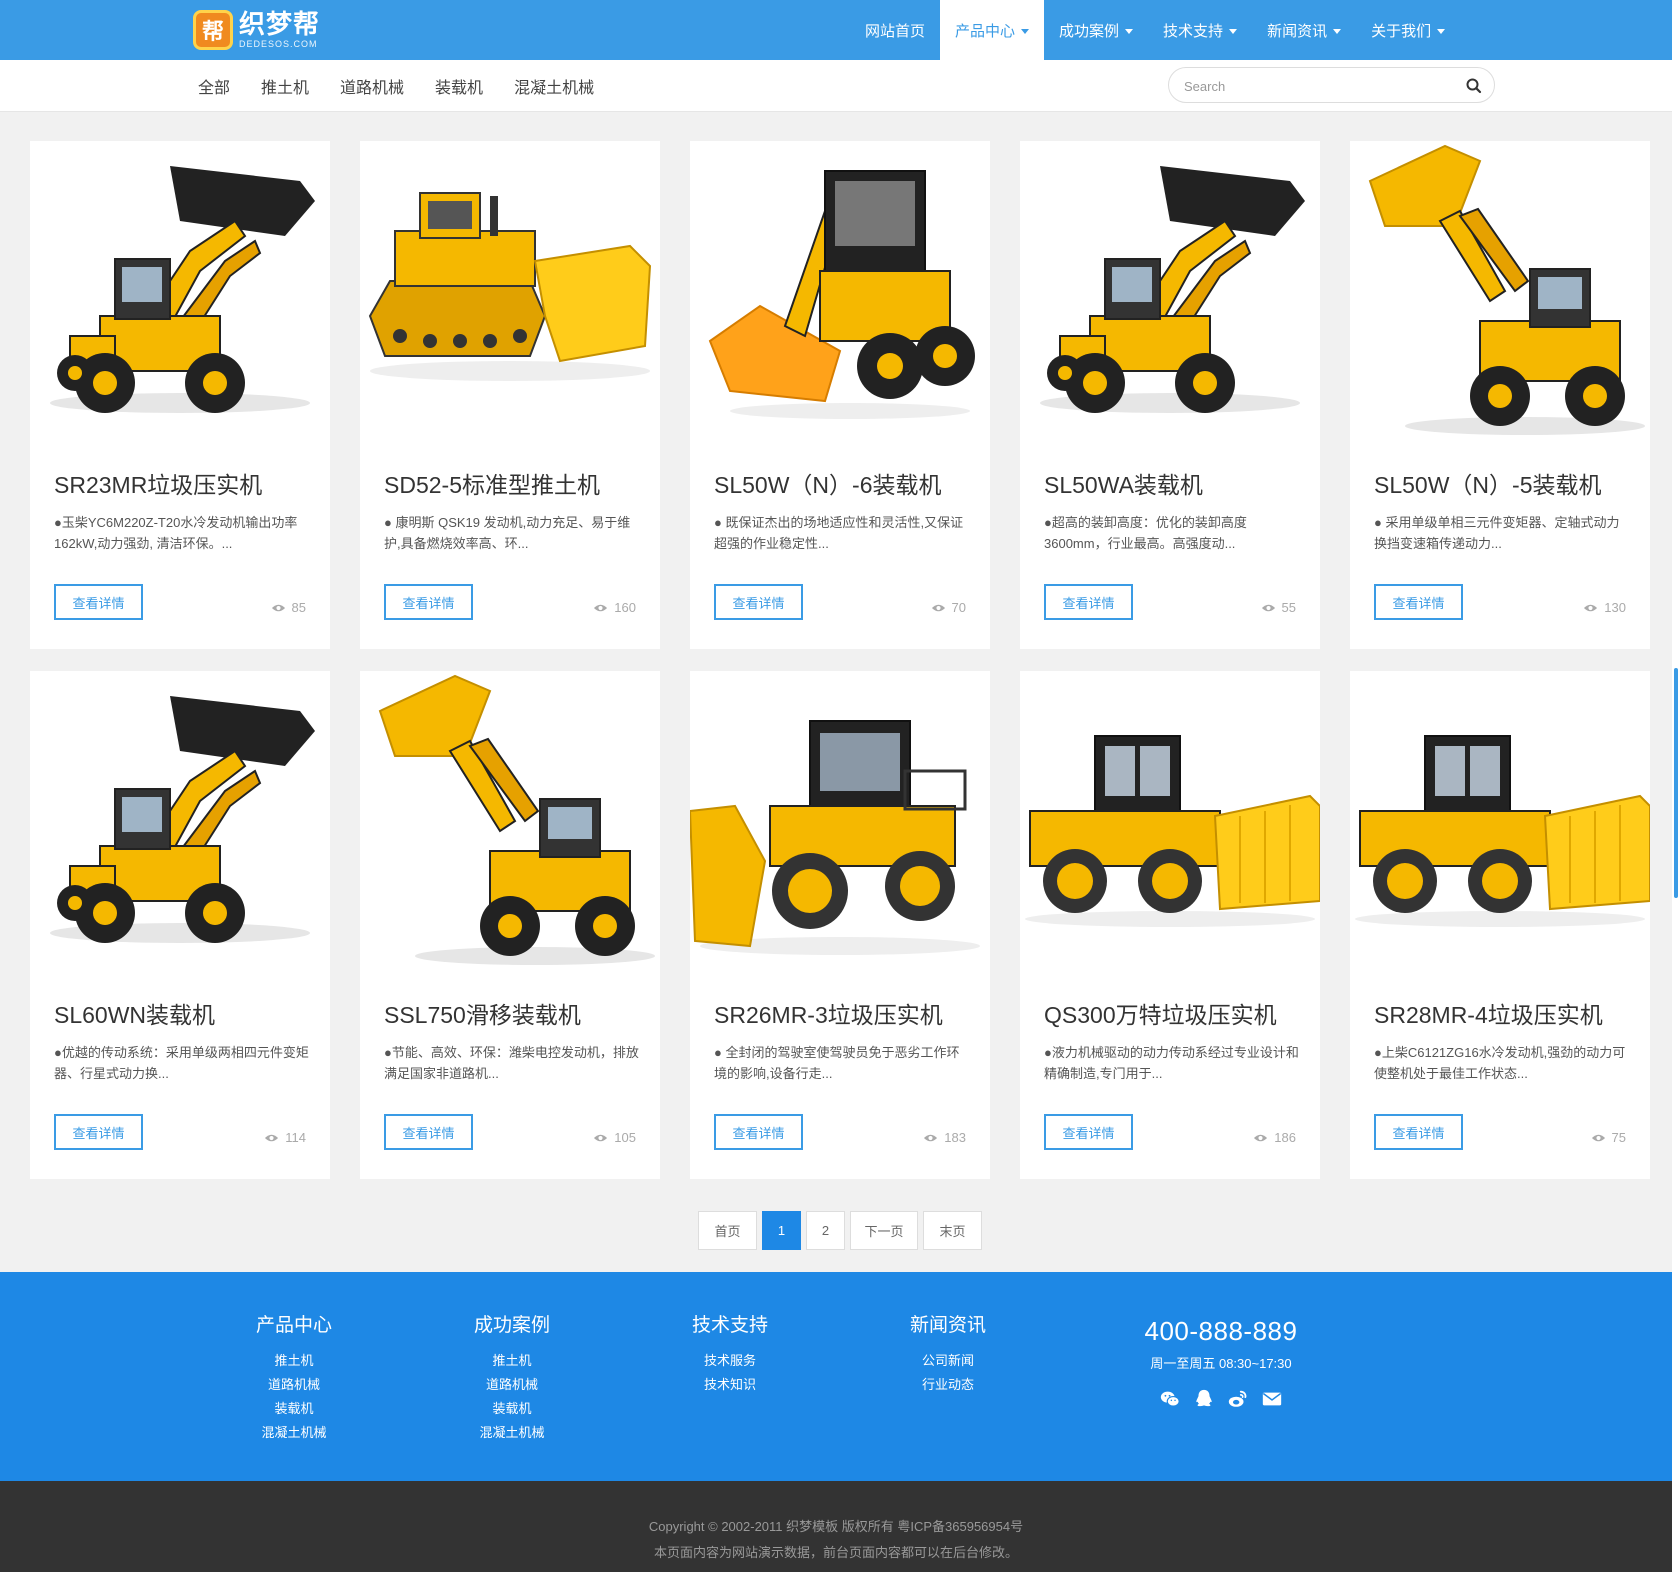 The height and width of the screenshot is (1572, 1680). Describe the element at coordinates (1504, 483) in the screenshot. I see `product-title: SL50W（N）-5装载机` at that location.